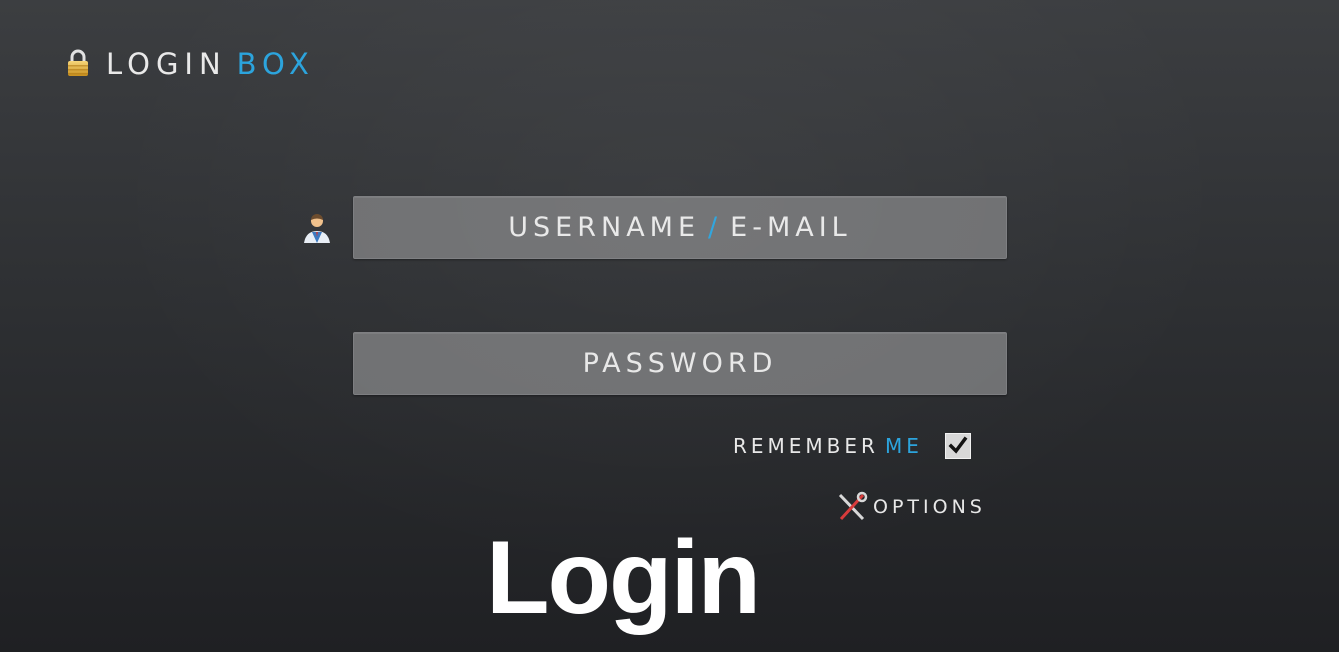  Describe the element at coordinates (903, 446) in the screenshot. I see `remember-label-accent: ME` at that location.